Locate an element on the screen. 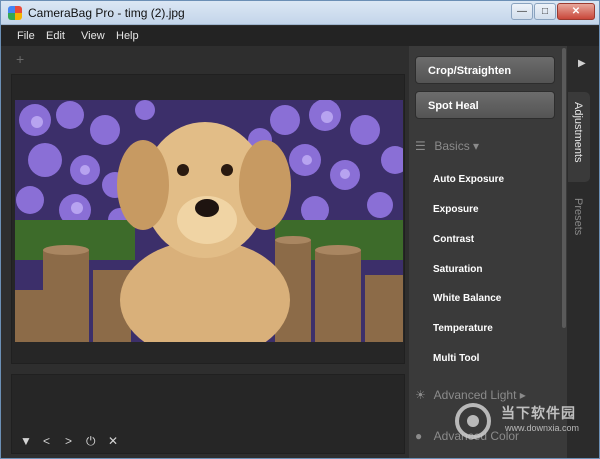 Image resolution: width=600 pixels, height=459 pixels. sun-icon: ☀ is located at coordinates (420, 395).